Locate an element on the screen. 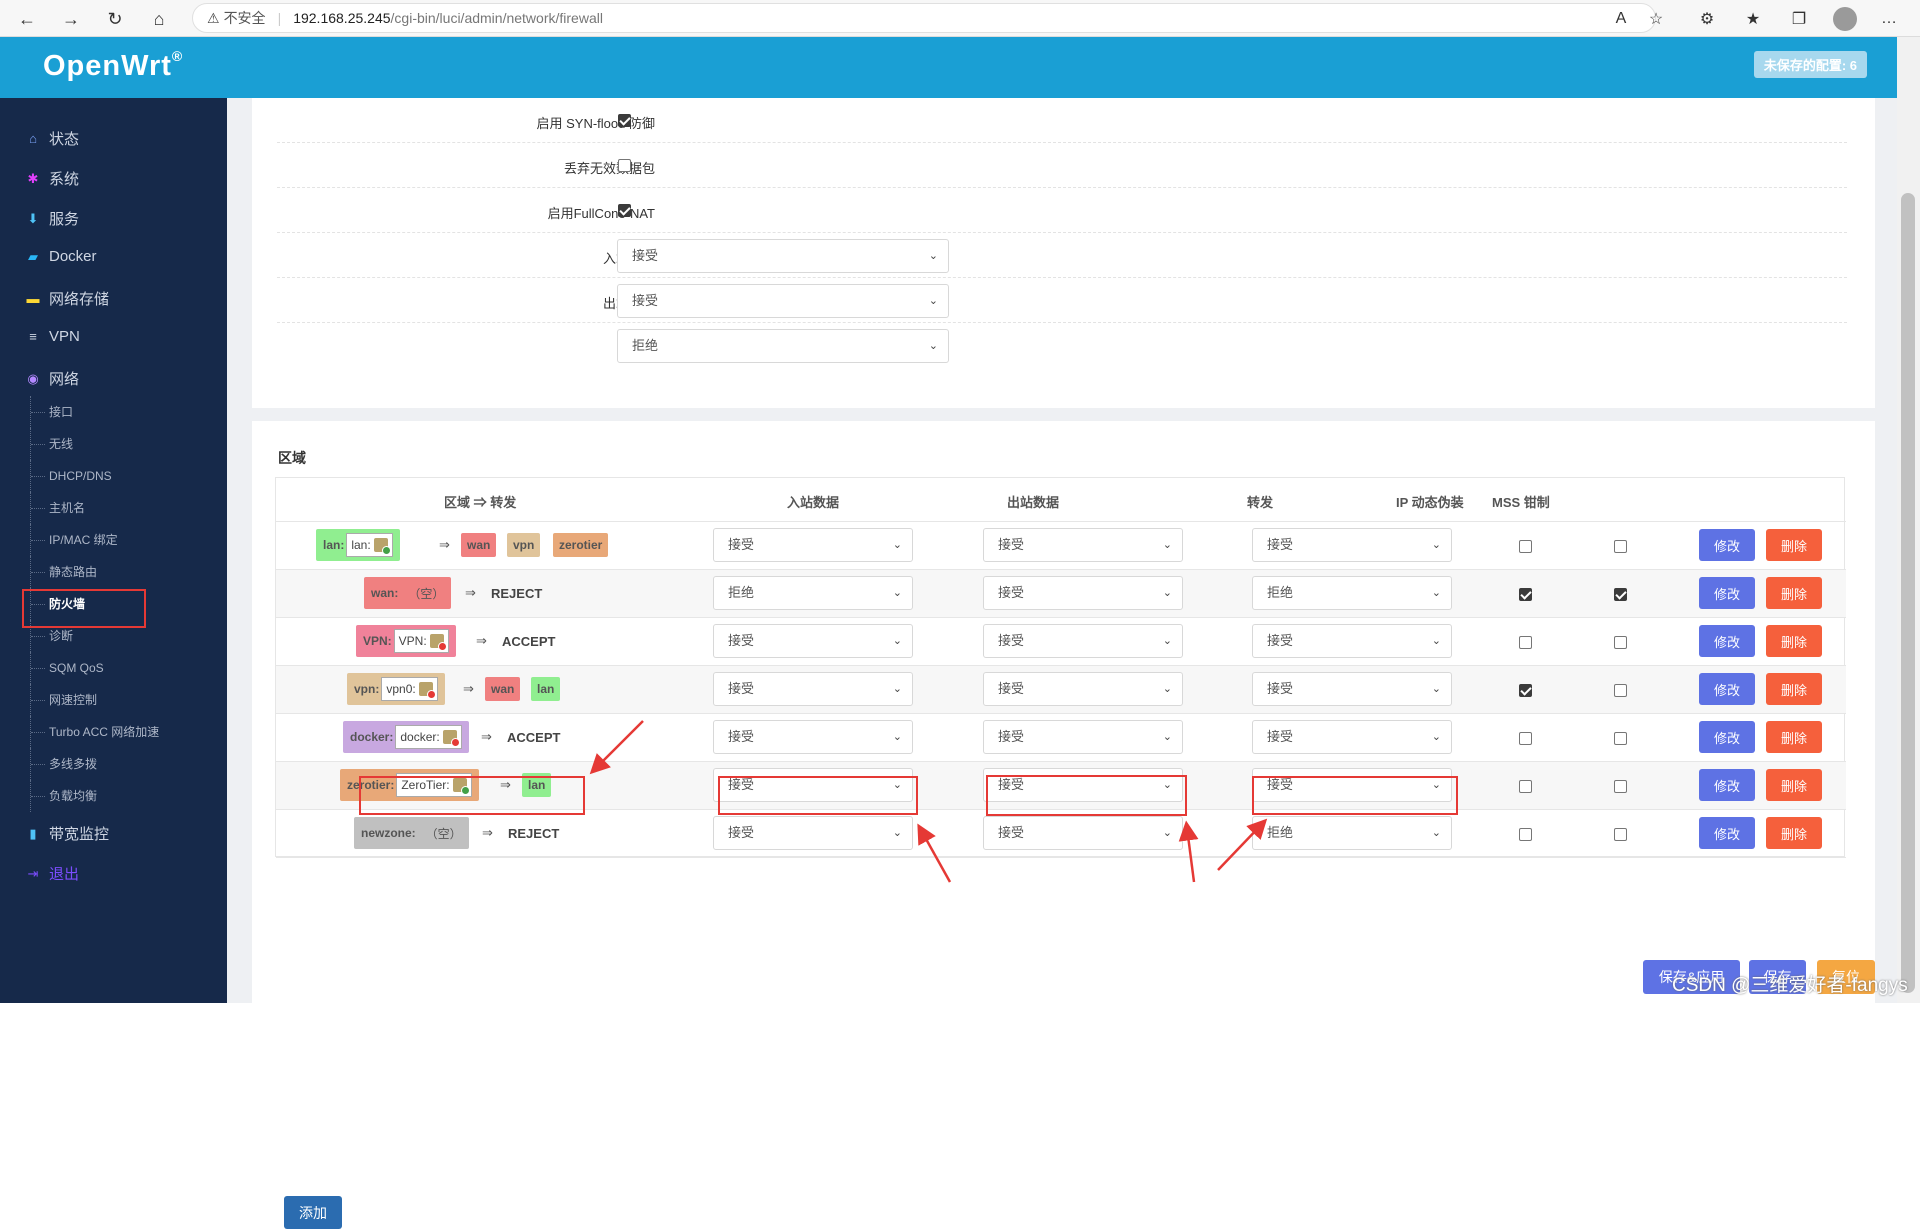 This screenshot has width=1920, height=1229. sidebar-item-bandwidth: ▮ 带宽监控 is located at coordinates (67, 833).